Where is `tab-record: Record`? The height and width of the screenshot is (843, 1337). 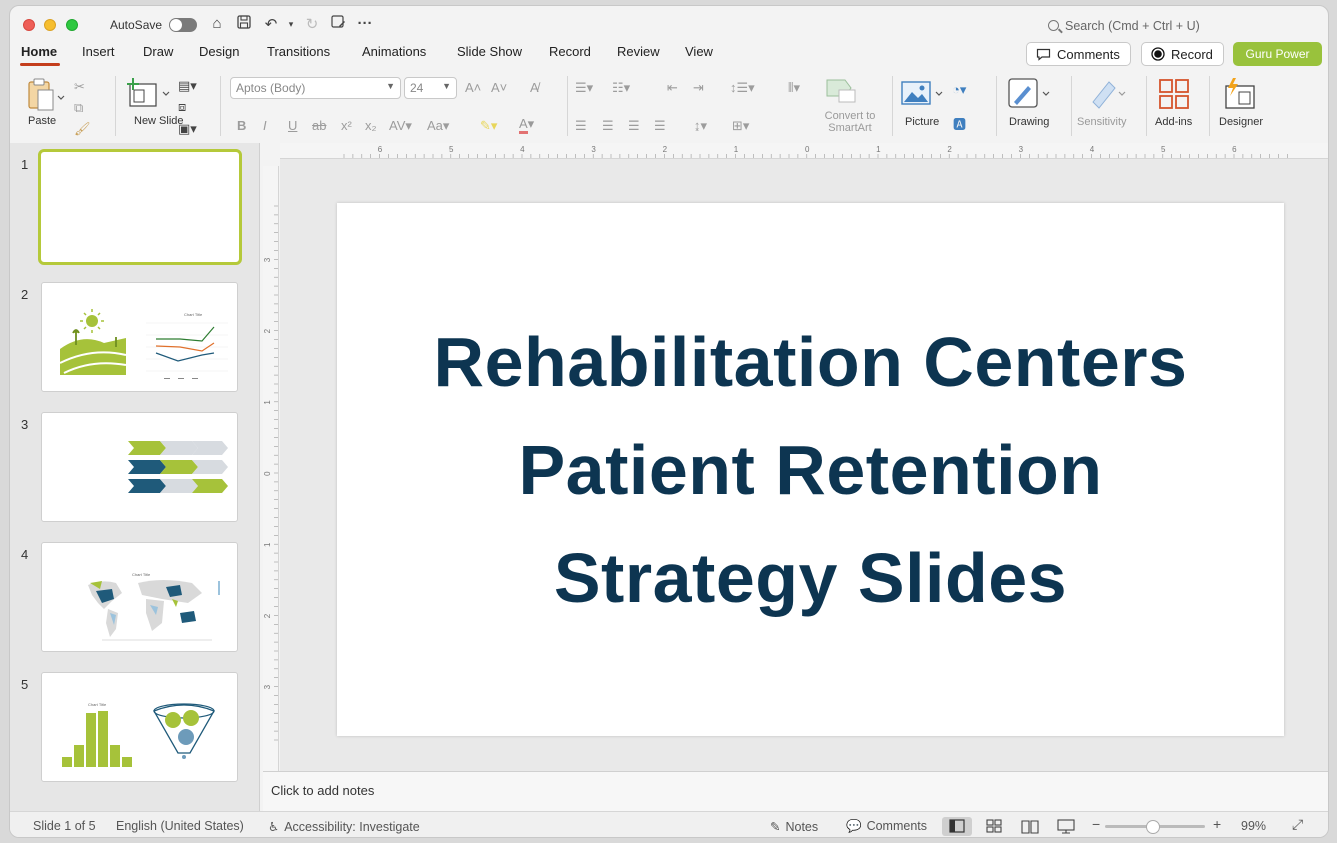
tab-record: Record is located at coordinates (570, 51).